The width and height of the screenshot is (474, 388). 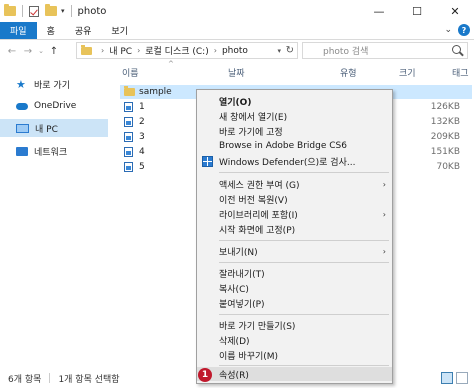 What do you see at coordinates (83, 30) in the screenshot?
I see `tab-share: 공유` at bounding box center [83, 30].